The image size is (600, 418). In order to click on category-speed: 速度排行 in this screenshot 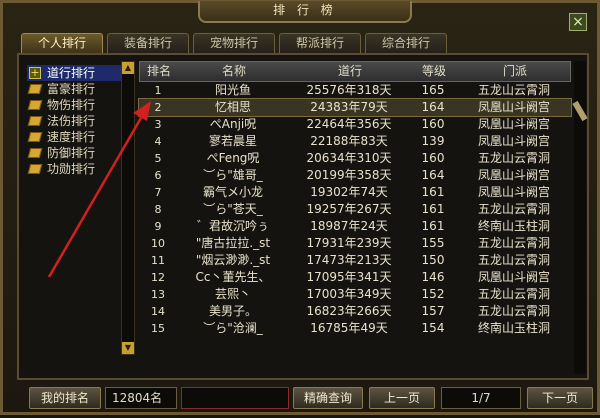, I will do `click(76, 137)`.